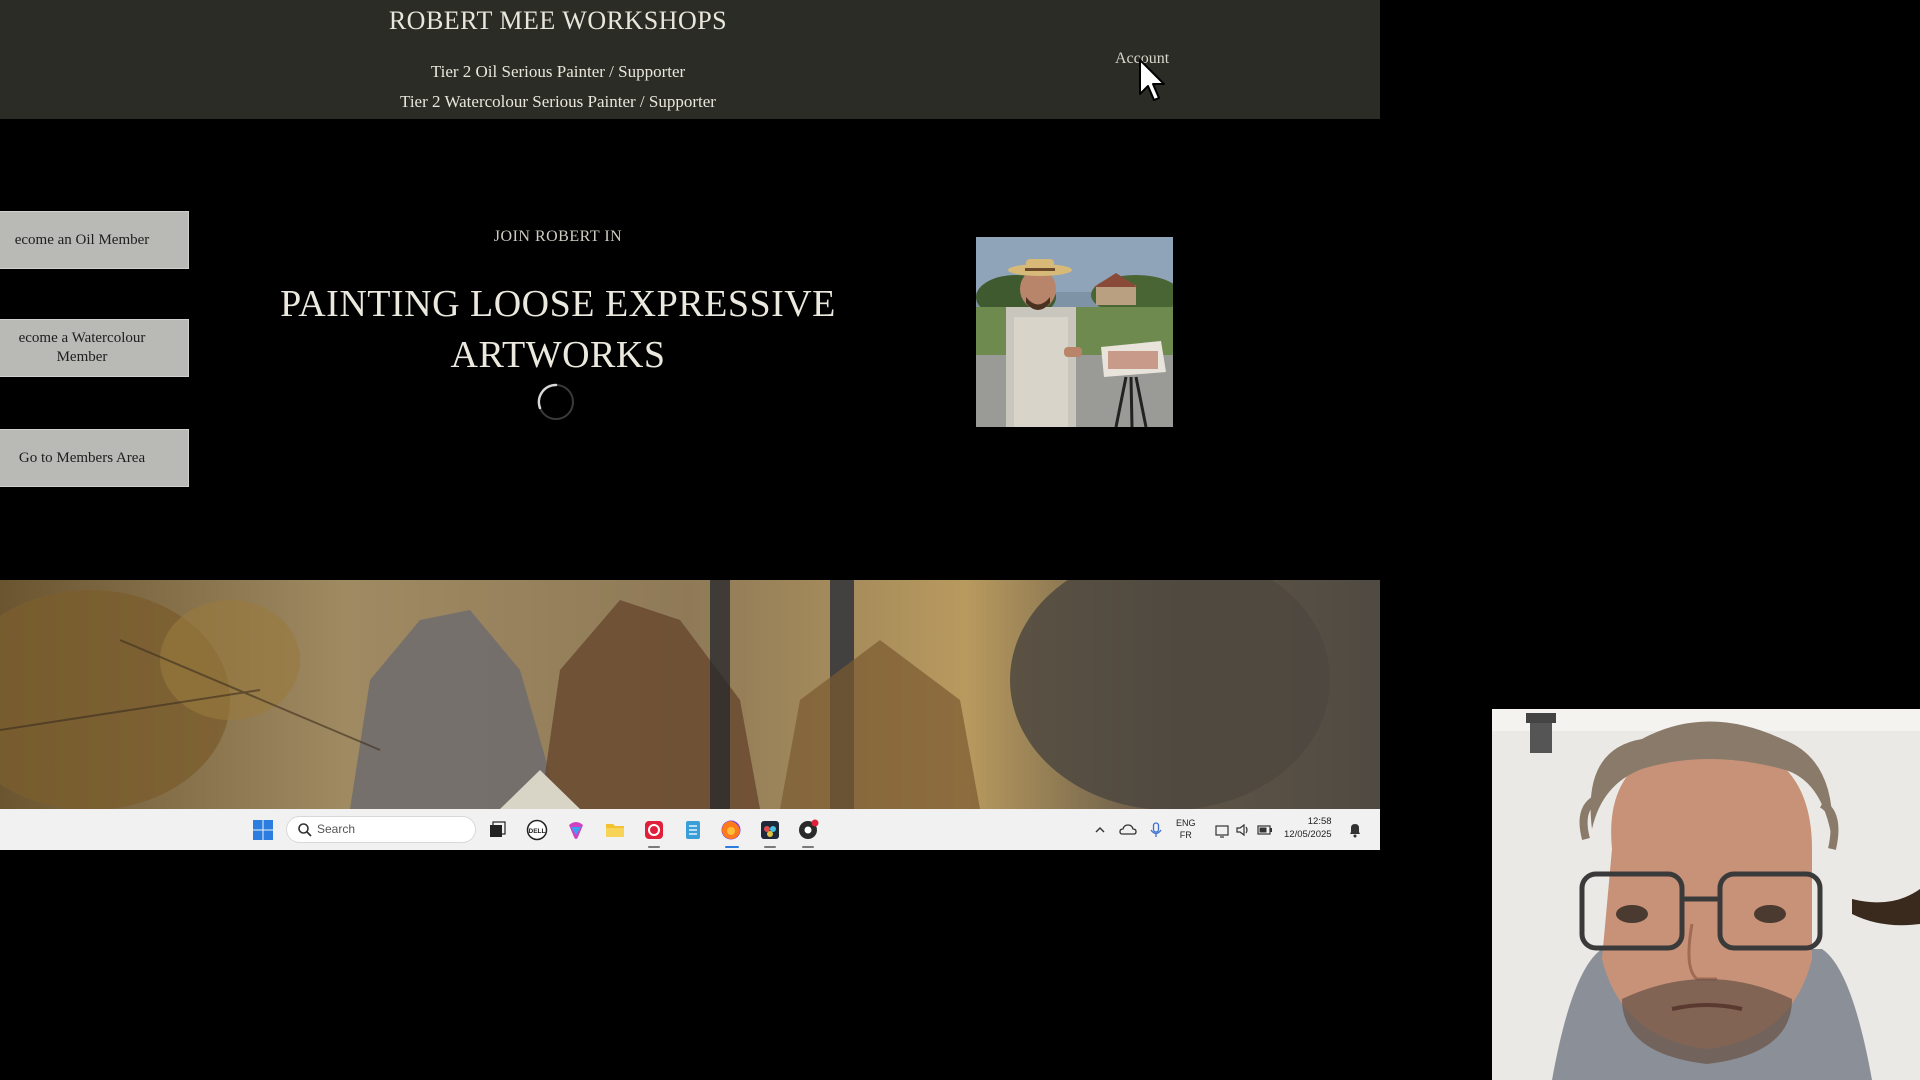 Image resolution: width=1920 pixels, height=1080 pixels. What do you see at coordinates (1074, 332) in the screenshot?
I see `artist-painting-photo` at bounding box center [1074, 332].